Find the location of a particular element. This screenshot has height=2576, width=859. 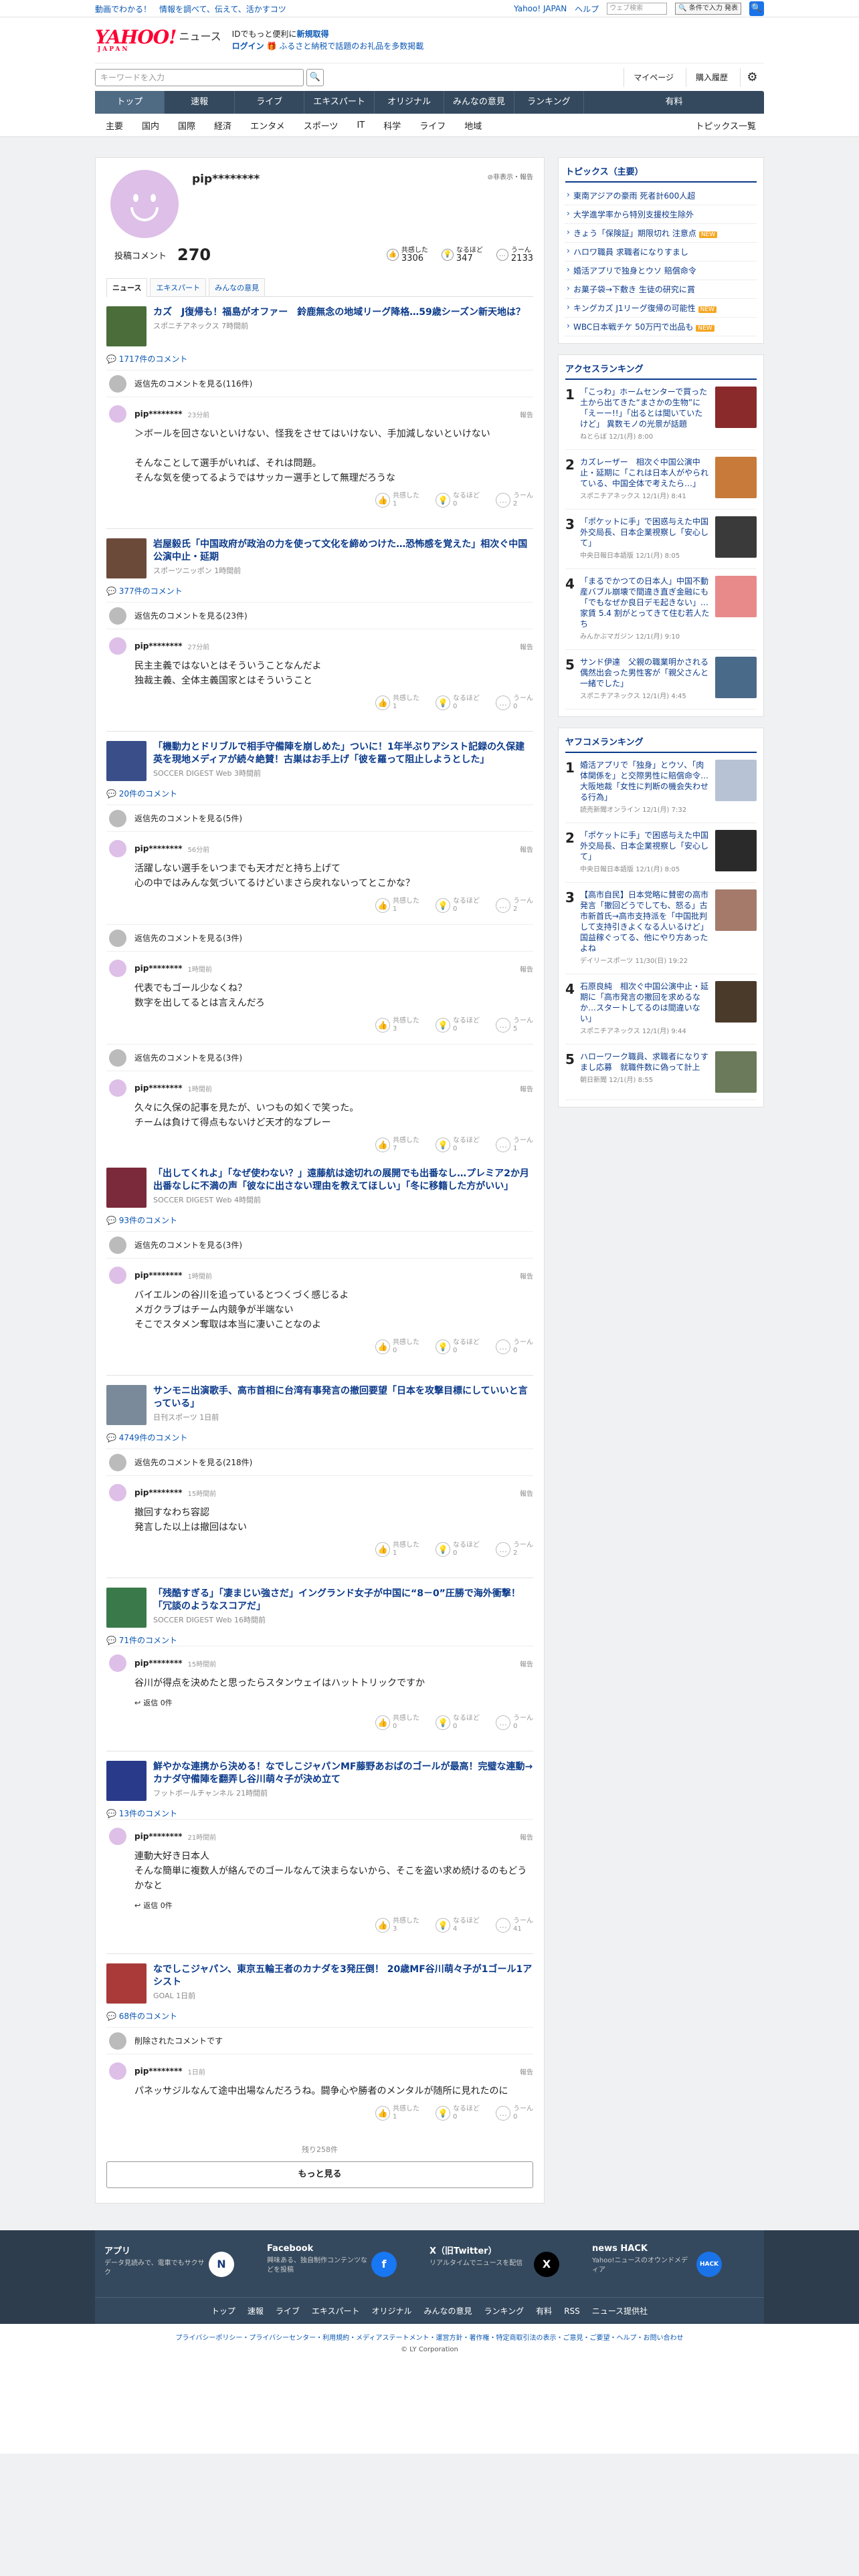

comment-count-link: 💬 71件のコメント is located at coordinates (319, 1640).